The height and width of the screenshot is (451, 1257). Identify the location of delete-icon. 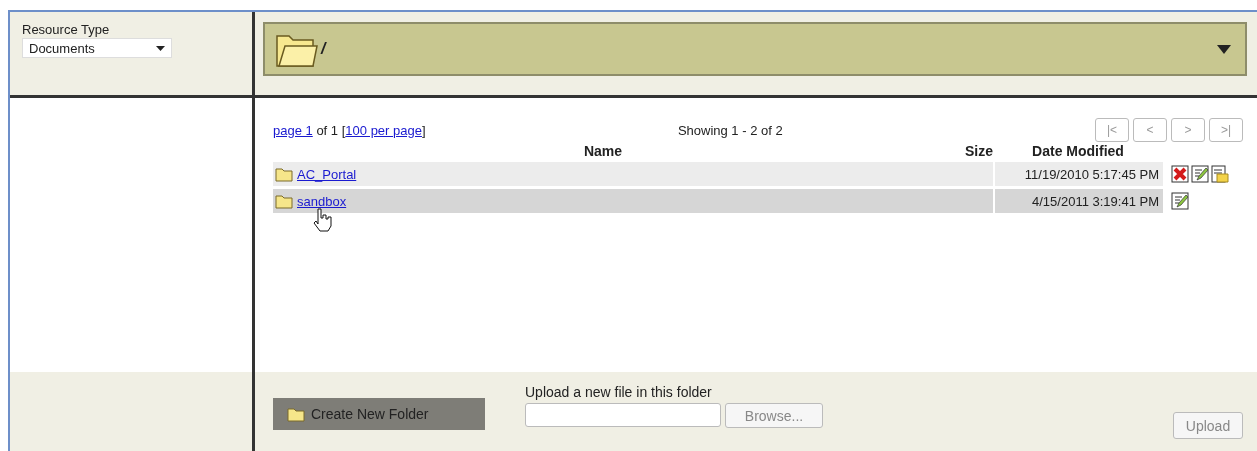
(1180, 174).